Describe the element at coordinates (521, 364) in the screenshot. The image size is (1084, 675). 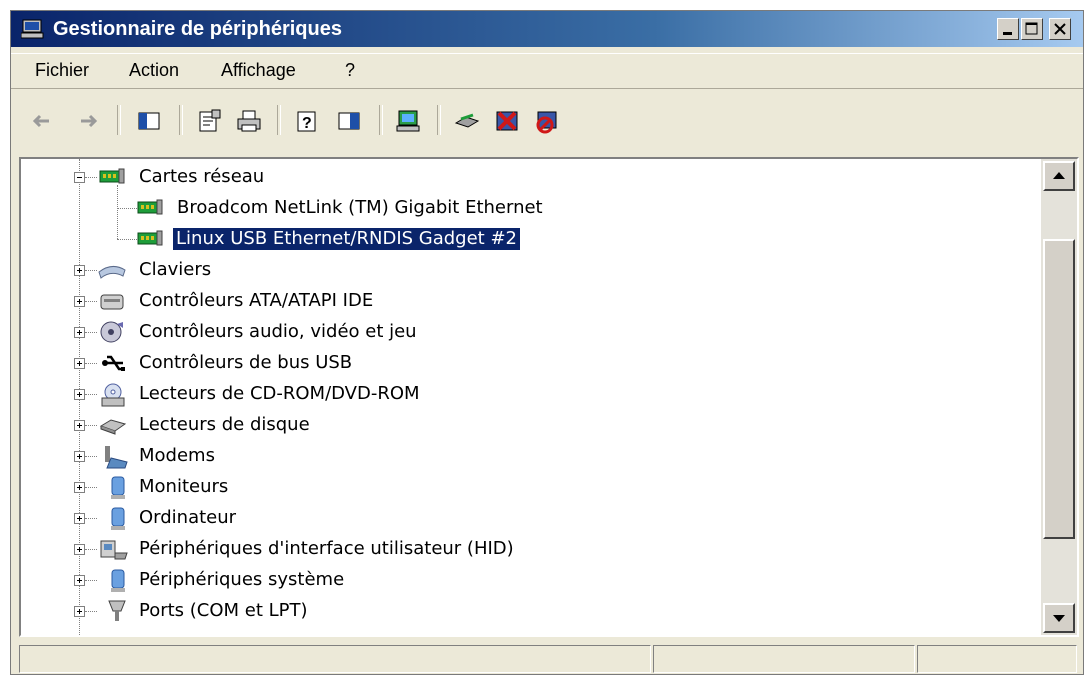
I see `category-controleurs-usb: Contrôleurs de bus USB` at that location.